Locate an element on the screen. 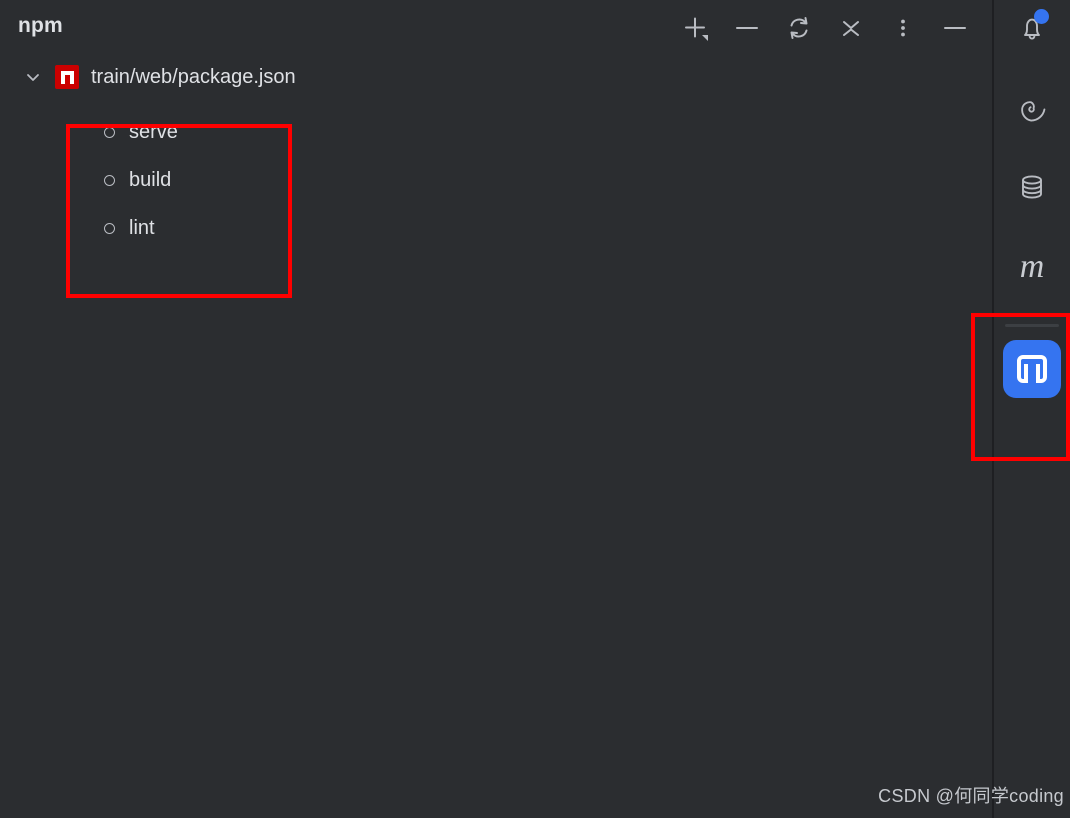 Image resolution: width=1070 pixels, height=818 pixels. npm-tool-icon is located at coordinates (1032, 369).